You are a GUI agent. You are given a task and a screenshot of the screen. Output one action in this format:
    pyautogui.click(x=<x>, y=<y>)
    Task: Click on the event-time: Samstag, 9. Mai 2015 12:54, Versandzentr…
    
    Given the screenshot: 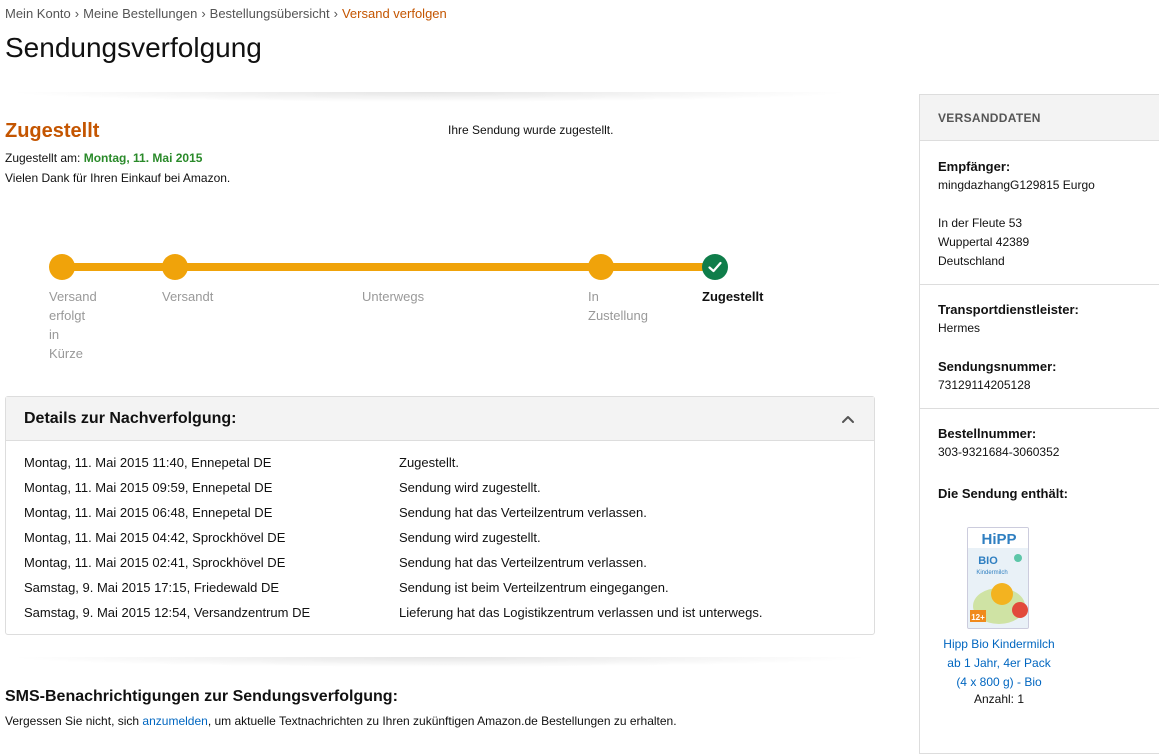 What is the action you would take?
    pyautogui.click(x=167, y=612)
    